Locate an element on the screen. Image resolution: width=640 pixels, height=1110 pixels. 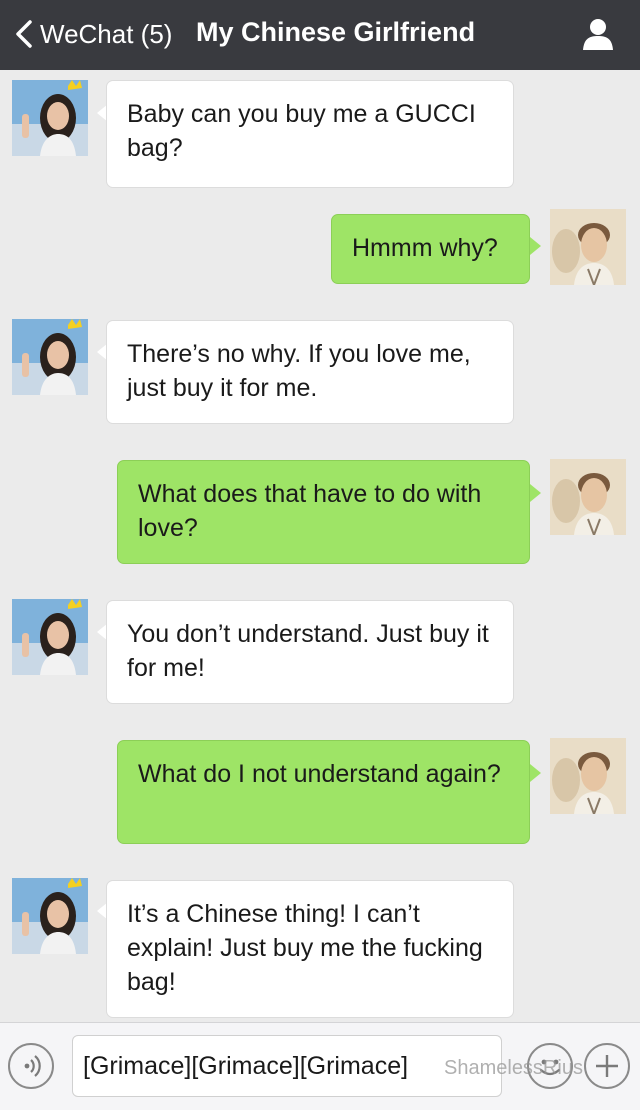
message-bubble-outgoing: What does that have to do with love? is located at coordinates (323, 512).